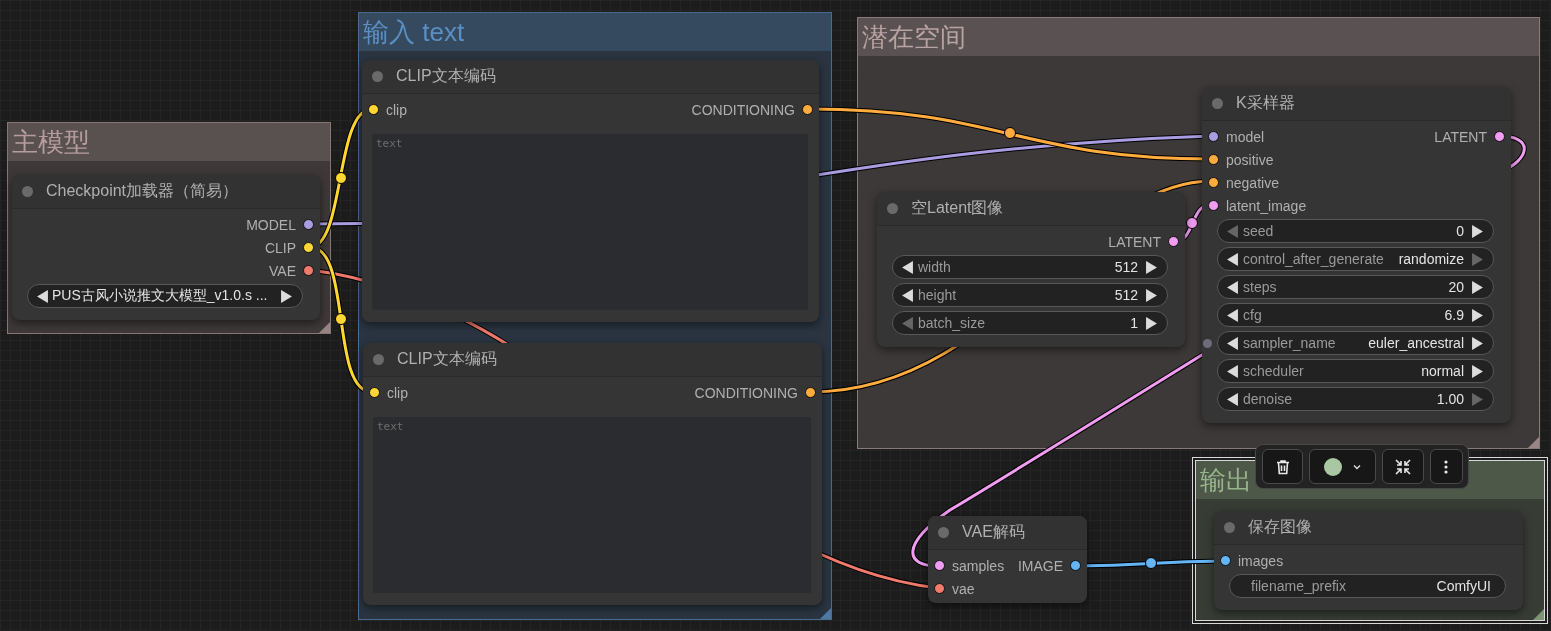 Image resolution: width=1551 pixels, height=631 pixels. I want to click on input-label: samples, so click(978, 565).